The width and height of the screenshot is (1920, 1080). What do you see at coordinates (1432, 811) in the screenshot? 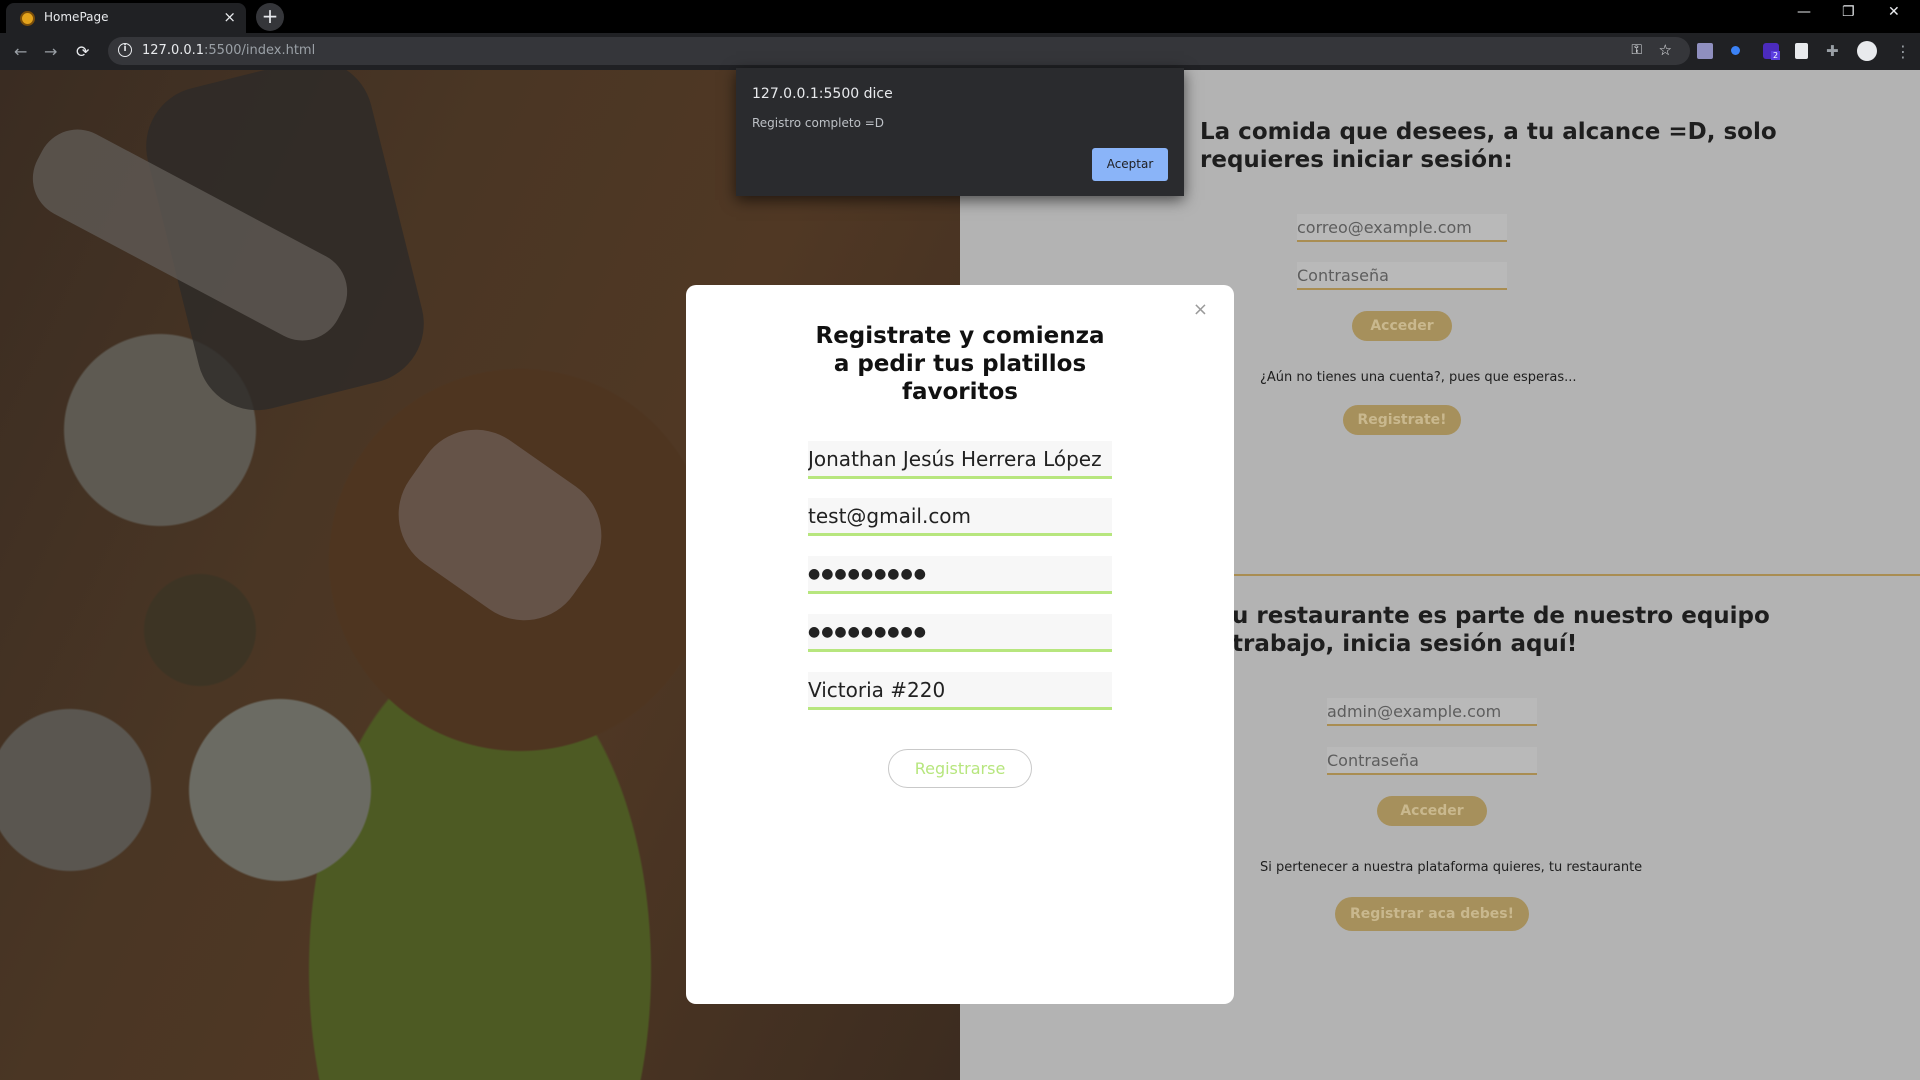
I see `restaurant-login-button: Acceder` at bounding box center [1432, 811].